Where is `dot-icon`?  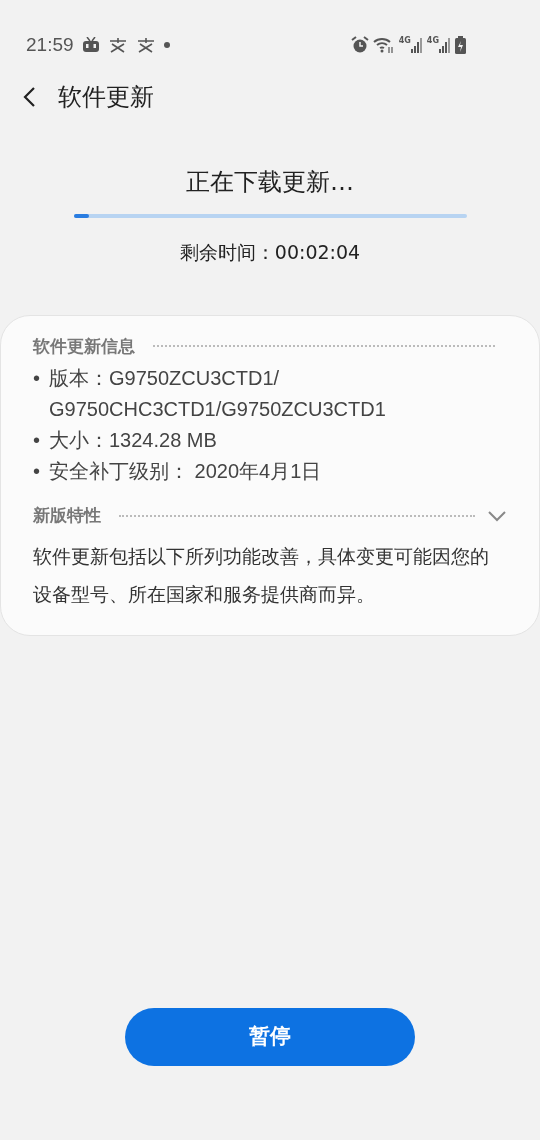
dot-icon is located at coordinates (166, 45).